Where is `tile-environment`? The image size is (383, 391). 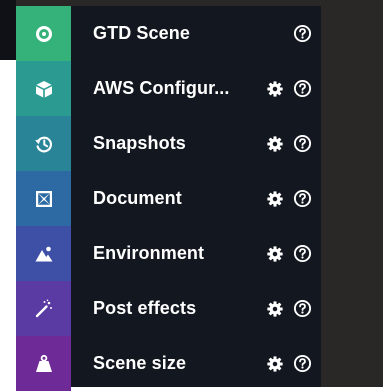 tile-environment is located at coordinates (43, 253).